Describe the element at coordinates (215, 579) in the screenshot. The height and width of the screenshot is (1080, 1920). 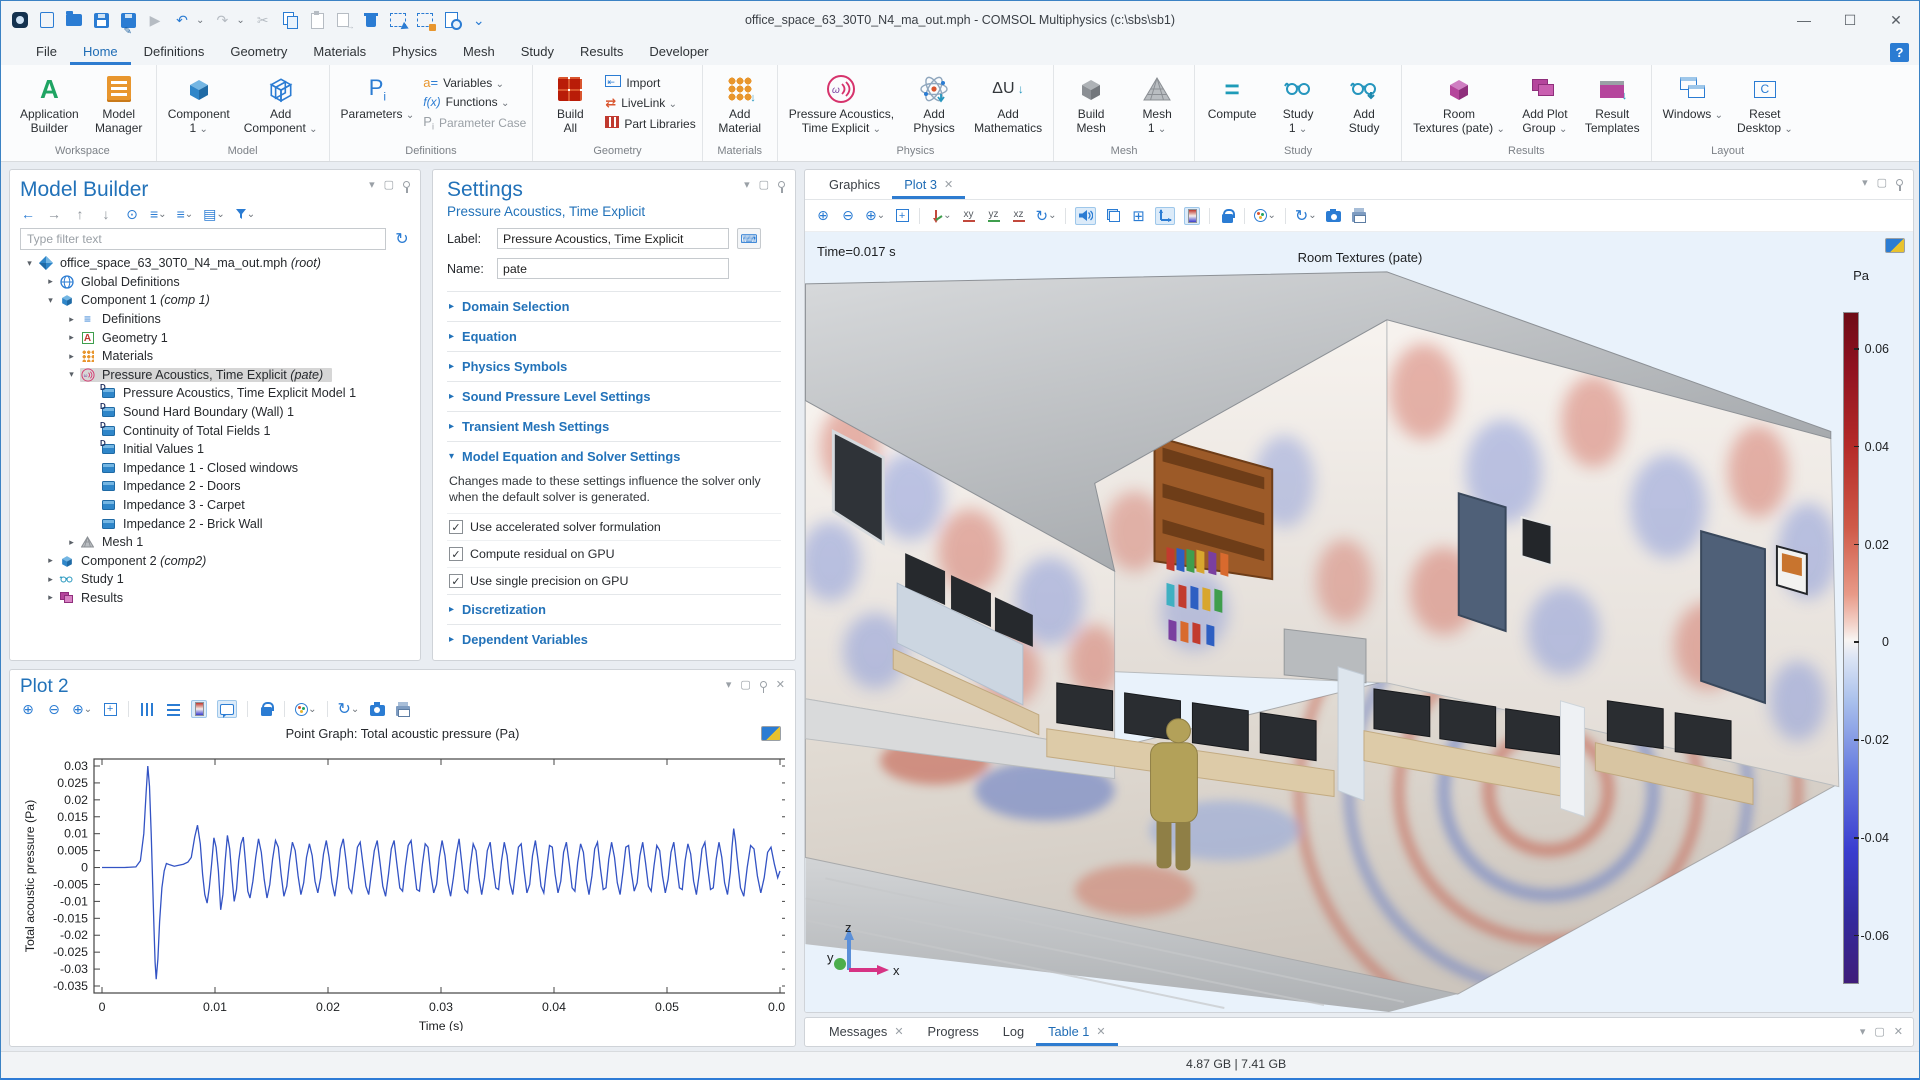
I see `tree-item: ▸ Study 1` at that location.